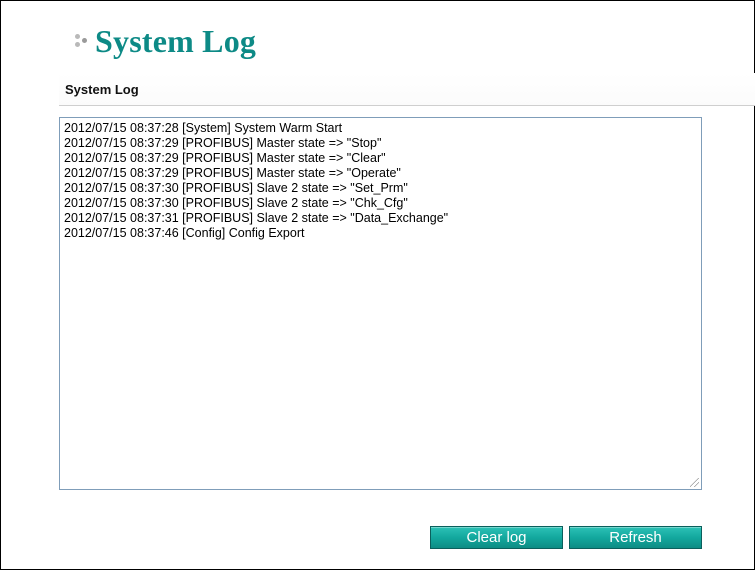  I want to click on resize-grip-icon, so click(694, 482).